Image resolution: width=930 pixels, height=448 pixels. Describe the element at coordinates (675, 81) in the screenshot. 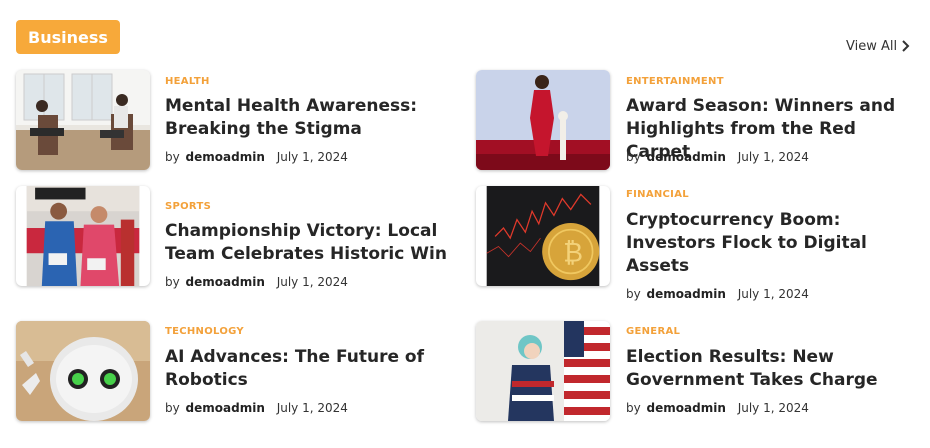

I see `article-category: ENTERTAINMENT` at that location.